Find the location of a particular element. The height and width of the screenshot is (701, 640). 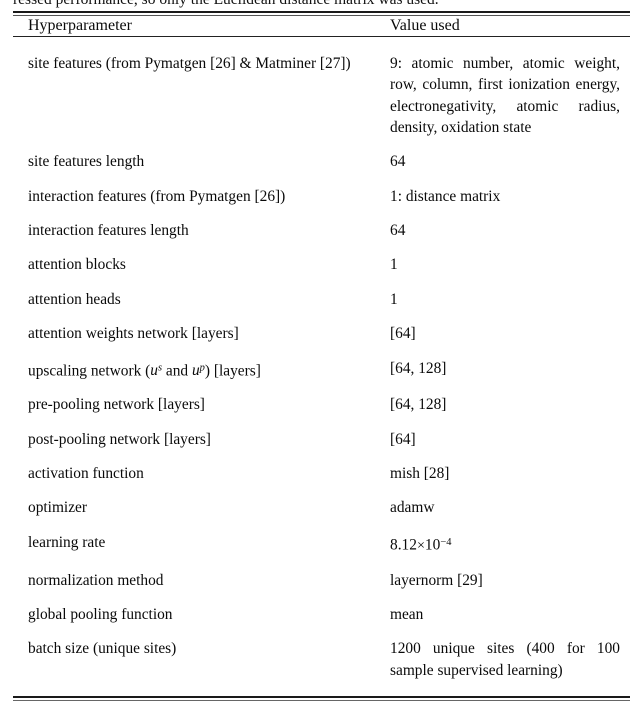

table-row: global pooling function mean is located at coordinates (321, 614).